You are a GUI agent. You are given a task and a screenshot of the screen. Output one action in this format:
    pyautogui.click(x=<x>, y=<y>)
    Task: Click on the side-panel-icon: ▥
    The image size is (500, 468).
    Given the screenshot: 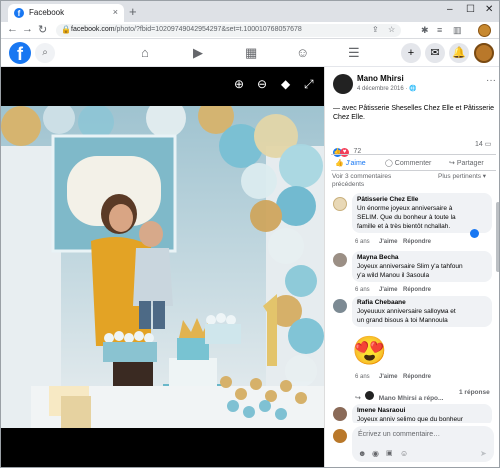 What is the action you would take?
    pyautogui.click(x=457, y=30)
    